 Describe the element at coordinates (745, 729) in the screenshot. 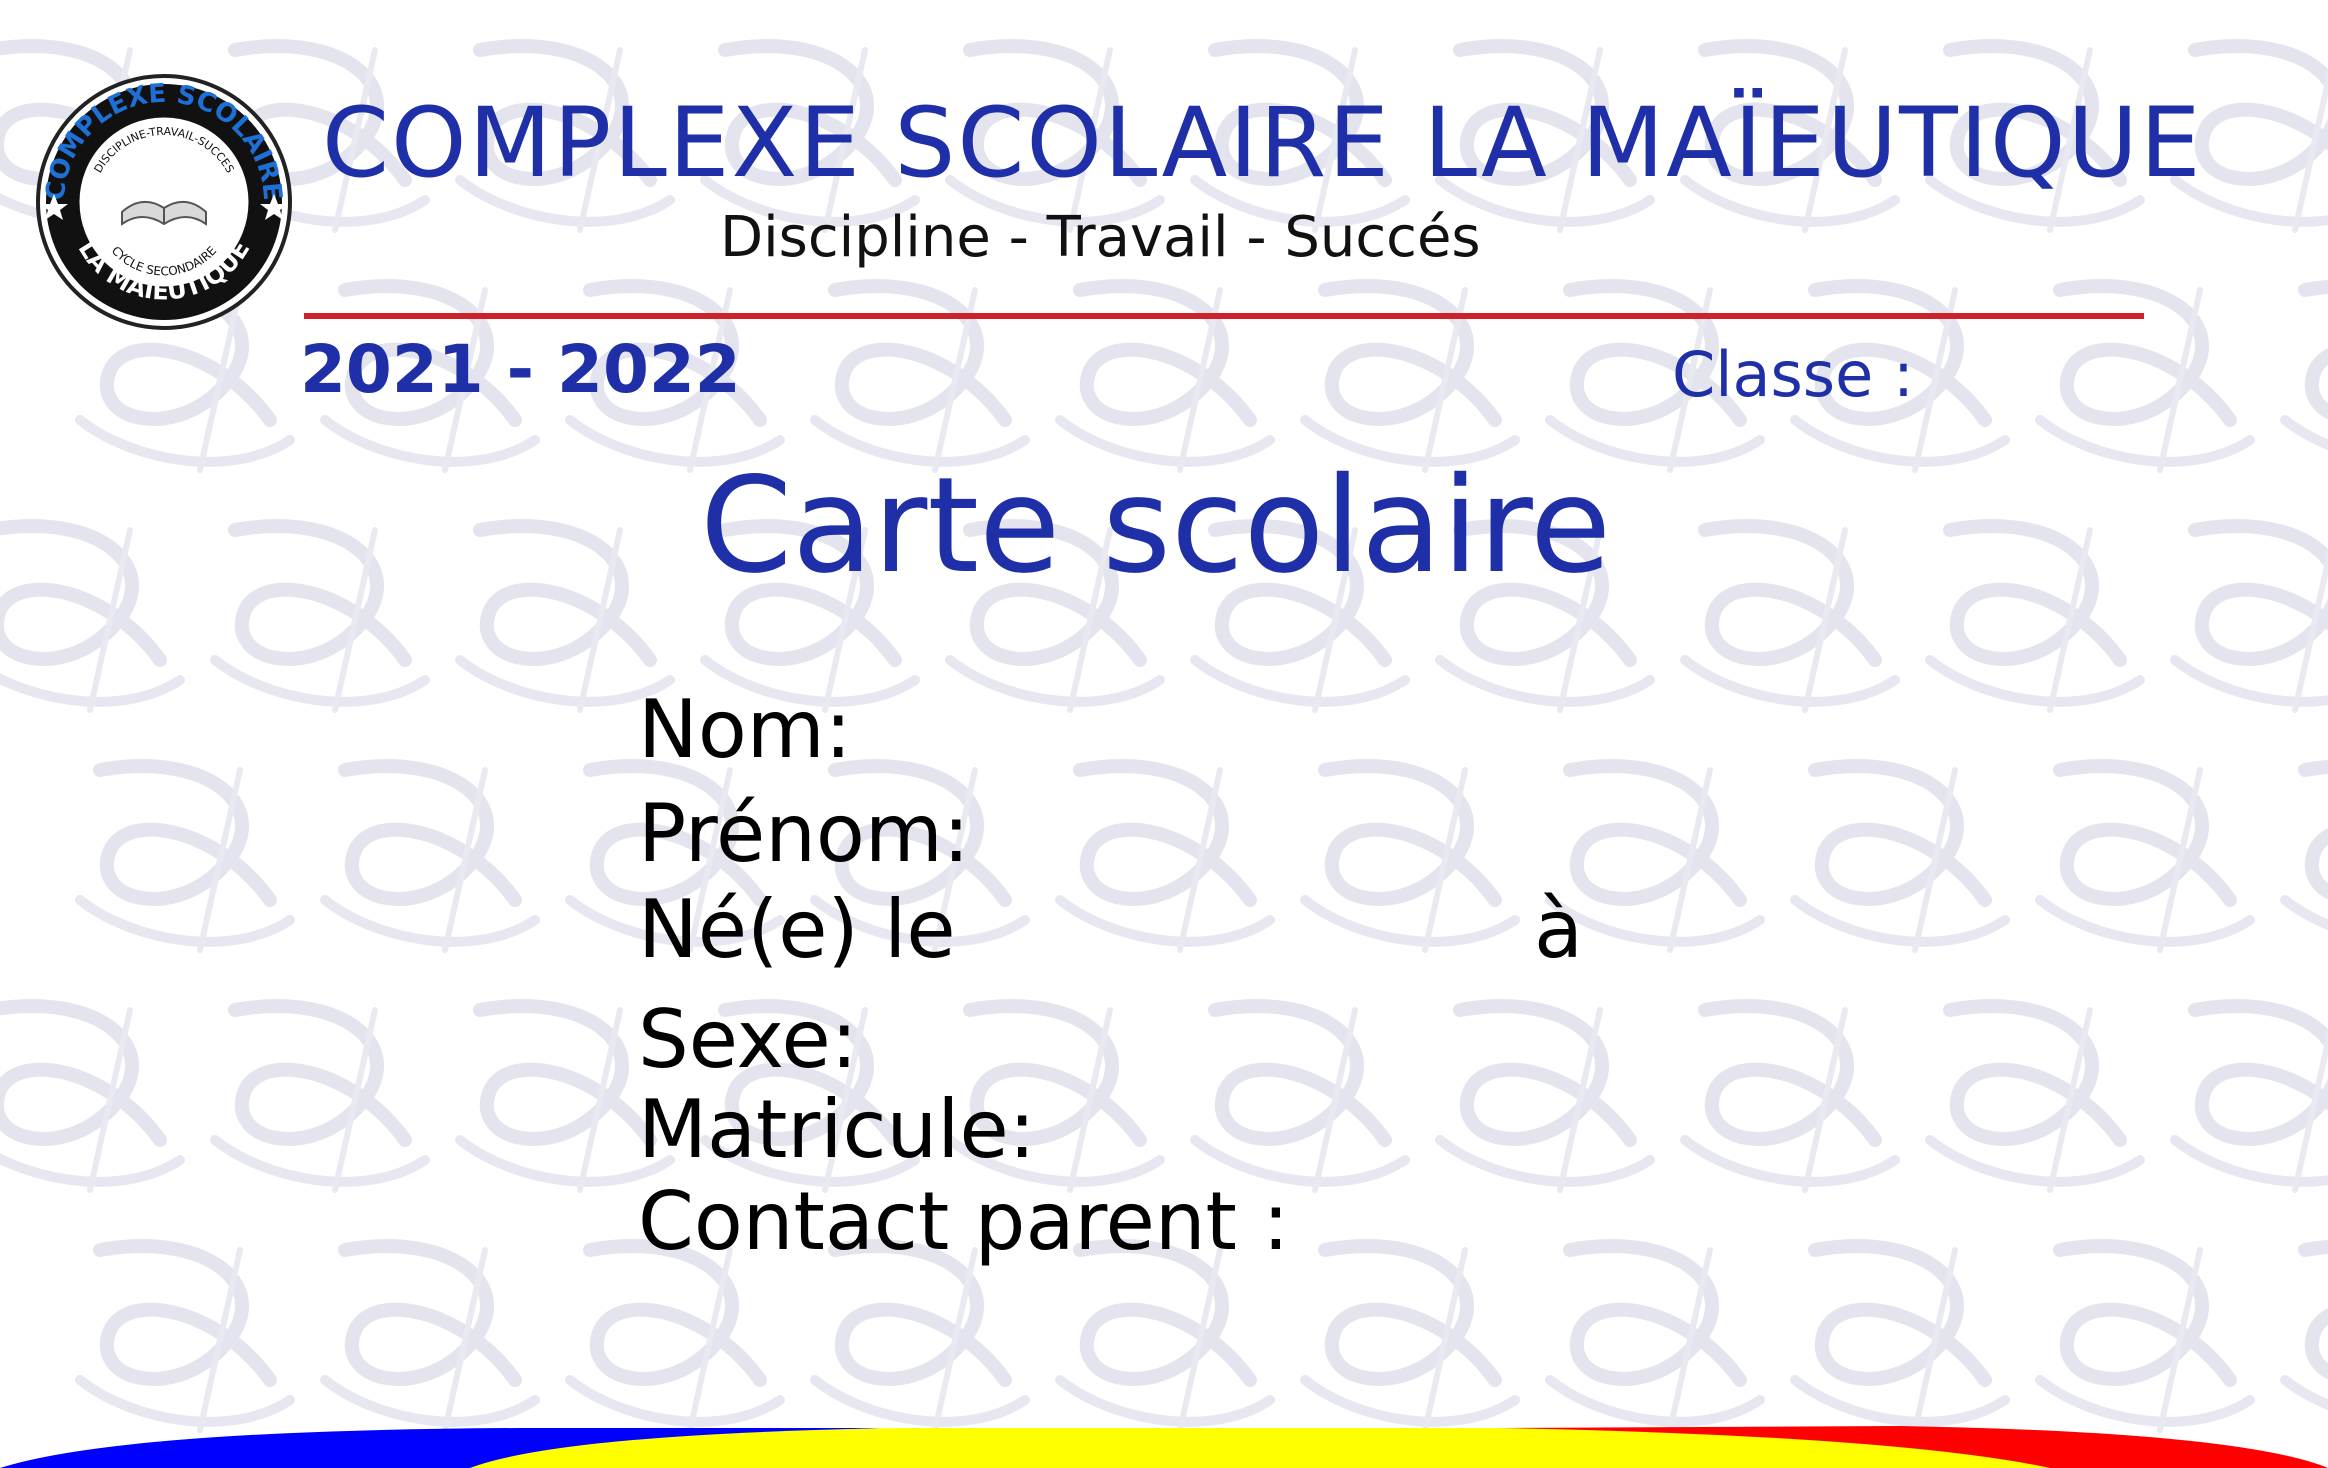

I see `field-nom: Nom:` at that location.